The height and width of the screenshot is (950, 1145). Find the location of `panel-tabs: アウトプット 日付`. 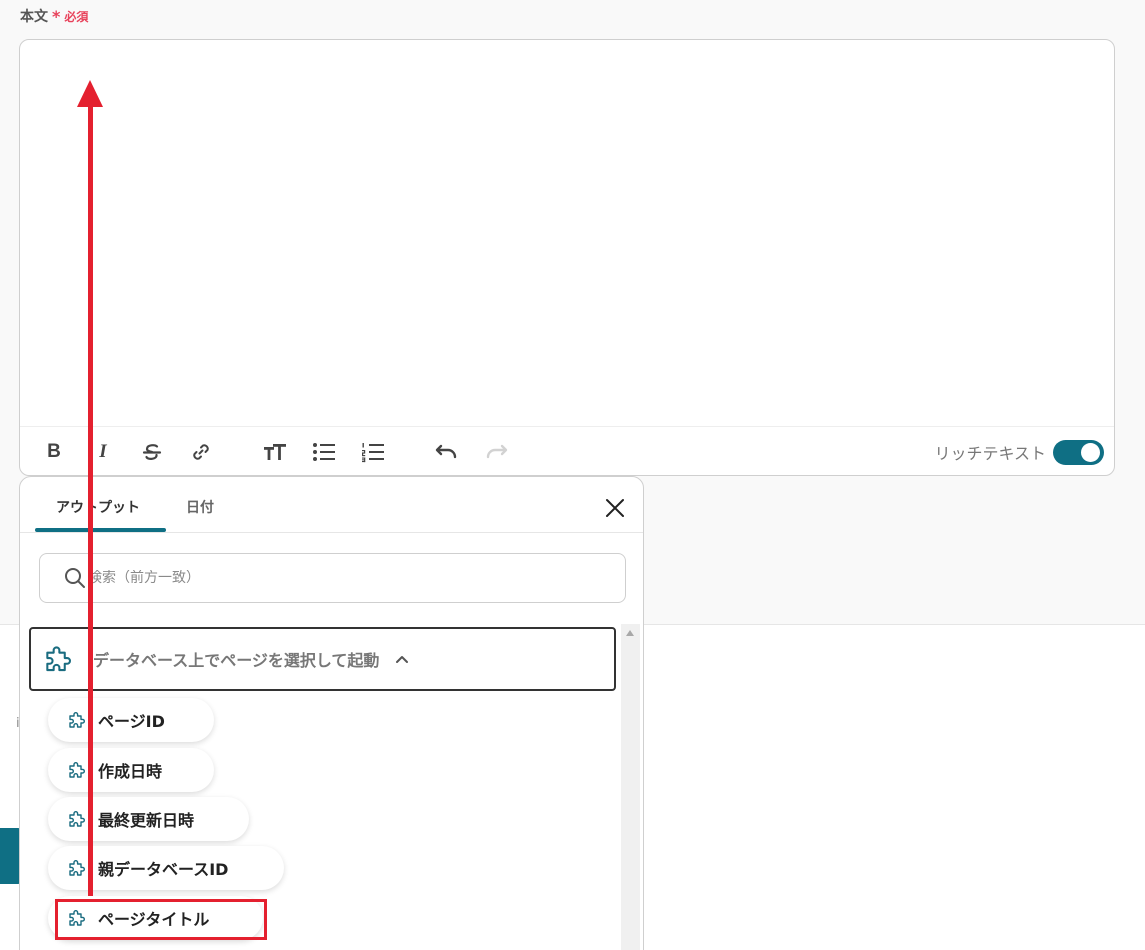

panel-tabs: アウトプット 日付 is located at coordinates (331, 505).